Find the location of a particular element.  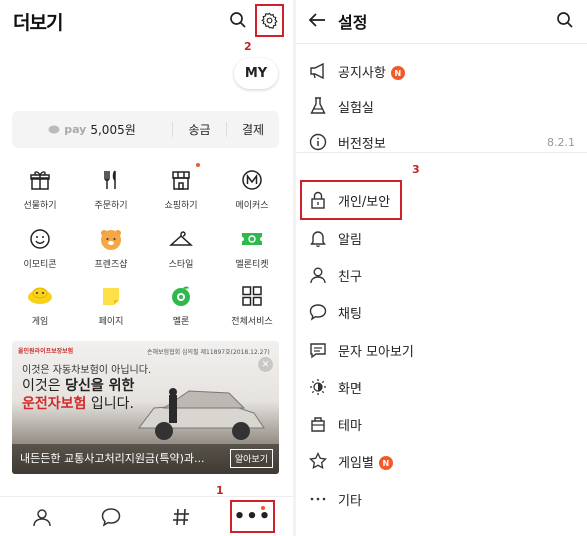

grid-item-game: 게임 is located at coordinates (40, 307).